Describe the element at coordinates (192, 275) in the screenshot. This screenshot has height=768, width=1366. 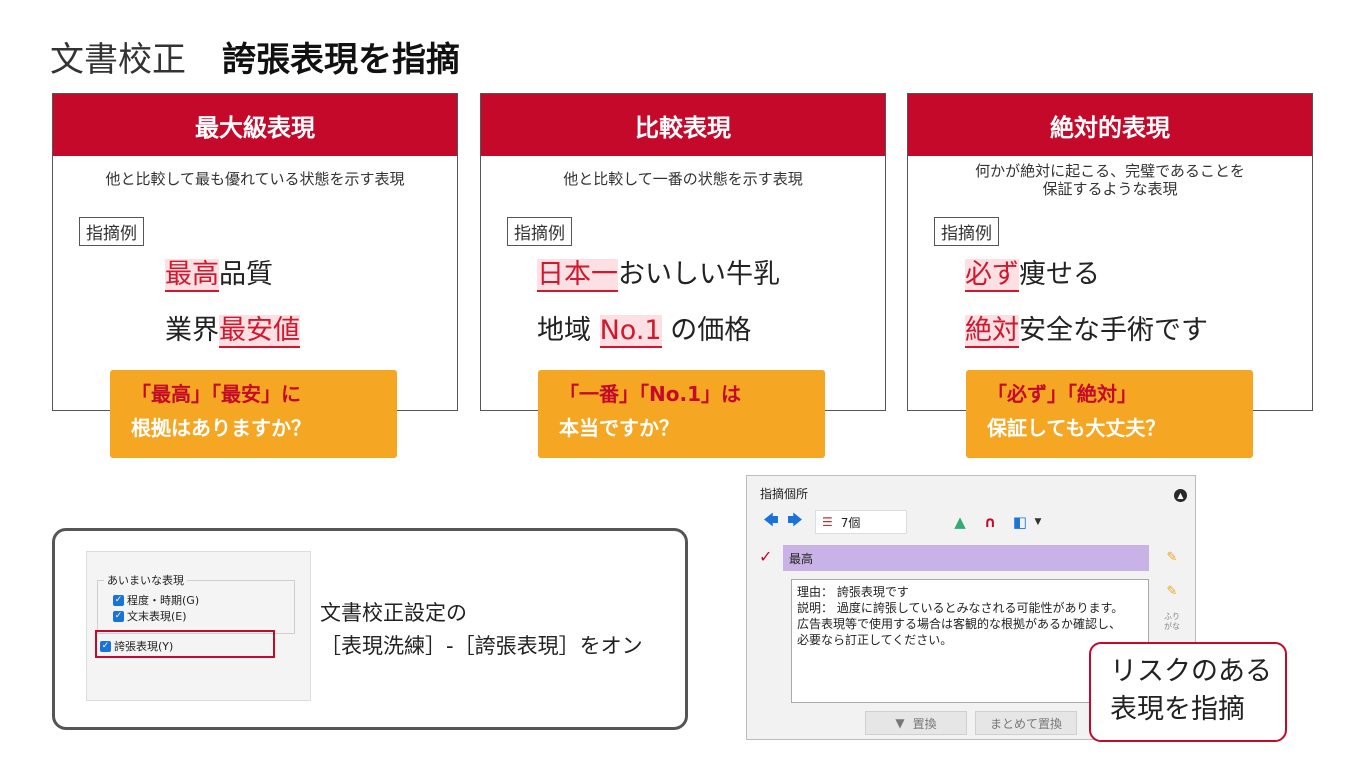
I see `highlight: 最高` at that location.